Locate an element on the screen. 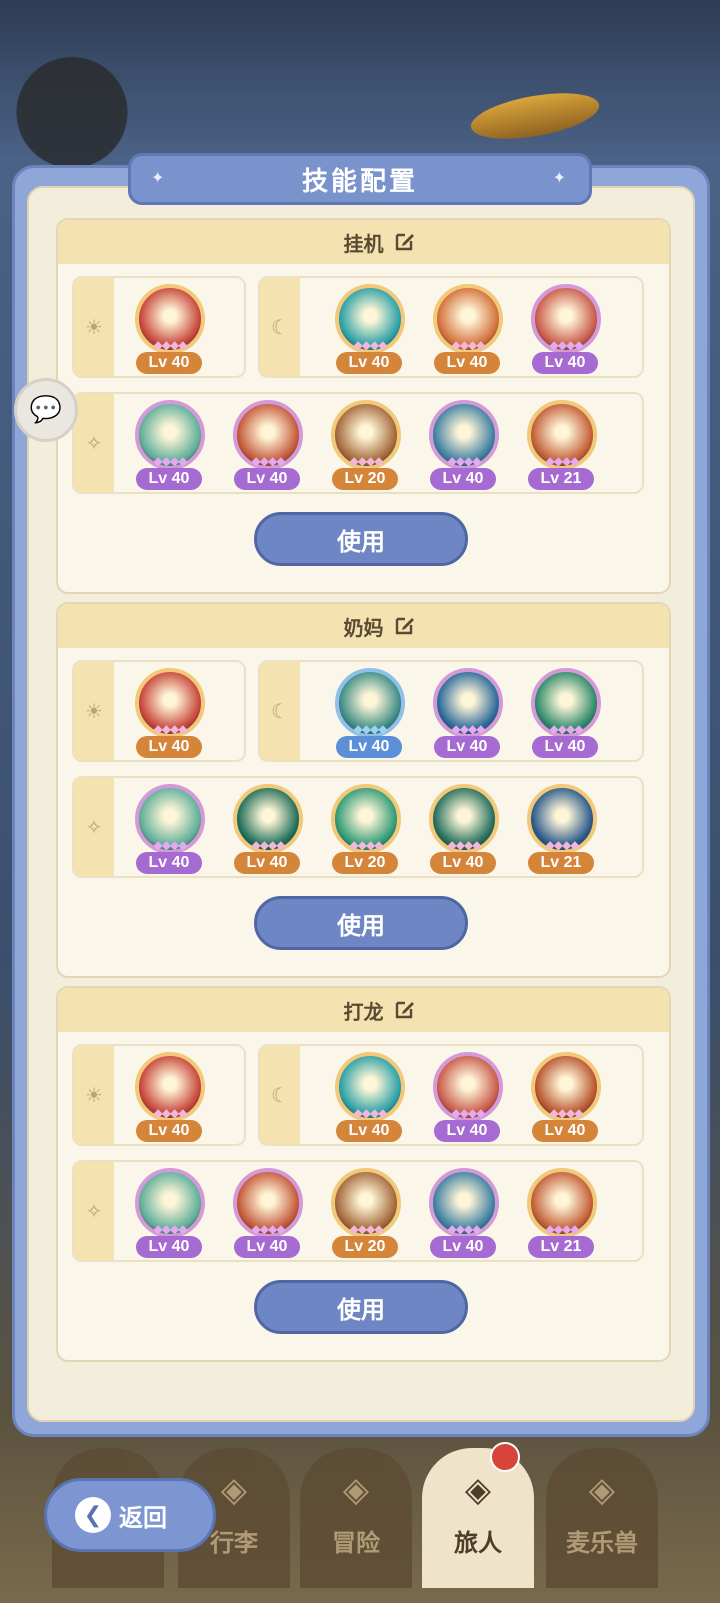 The image size is (720, 1603). traveler-icon: ◈ is located at coordinates (478, 1490).